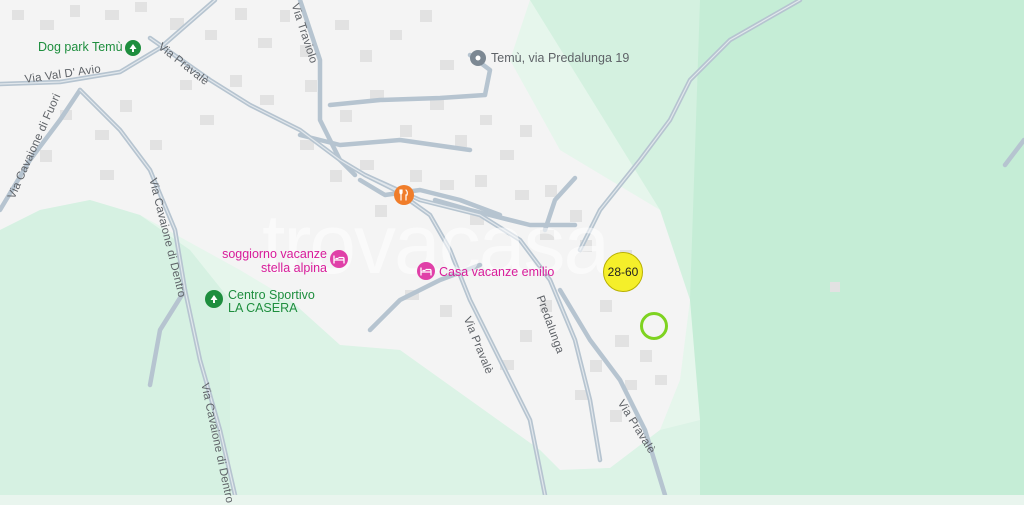 The image size is (1024, 505). Describe the element at coordinates (496, 272) in the screenshot. I see `poi-label-casa-vacanze-emilio: Casa vacanze emilio` at that location.